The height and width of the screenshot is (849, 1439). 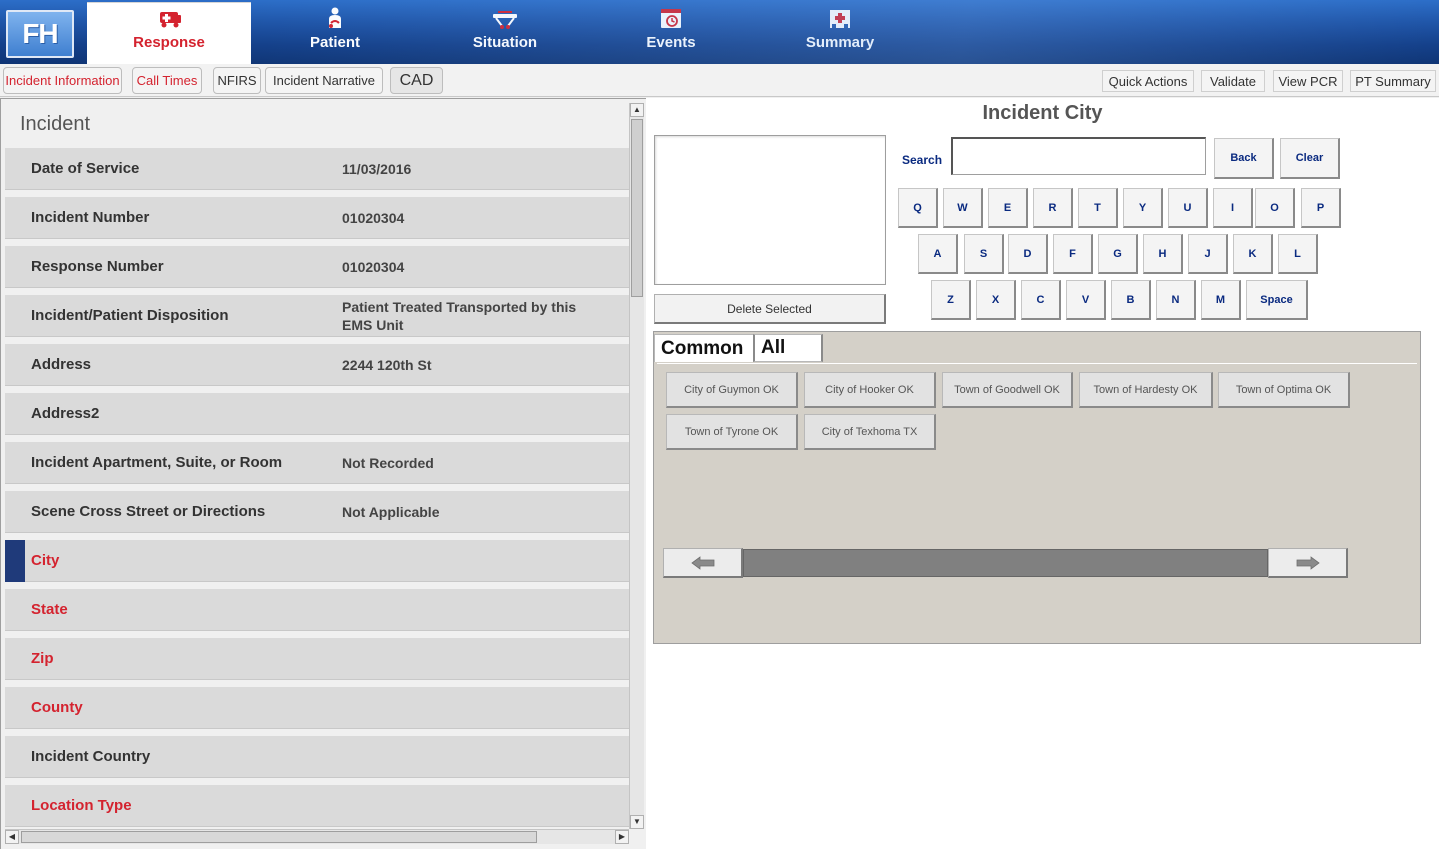 What do you see at coordinates (963, 208) in the screenshot?
I see `key-w: W` at bounding box center [963, 208].